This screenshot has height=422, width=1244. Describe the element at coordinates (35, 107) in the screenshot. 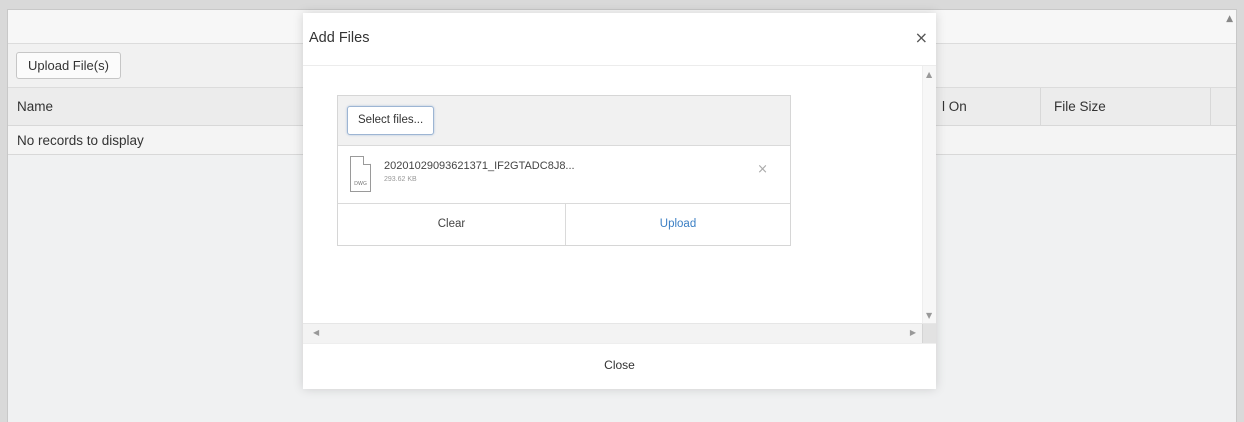

I see `column-header-name: Name` at that location.